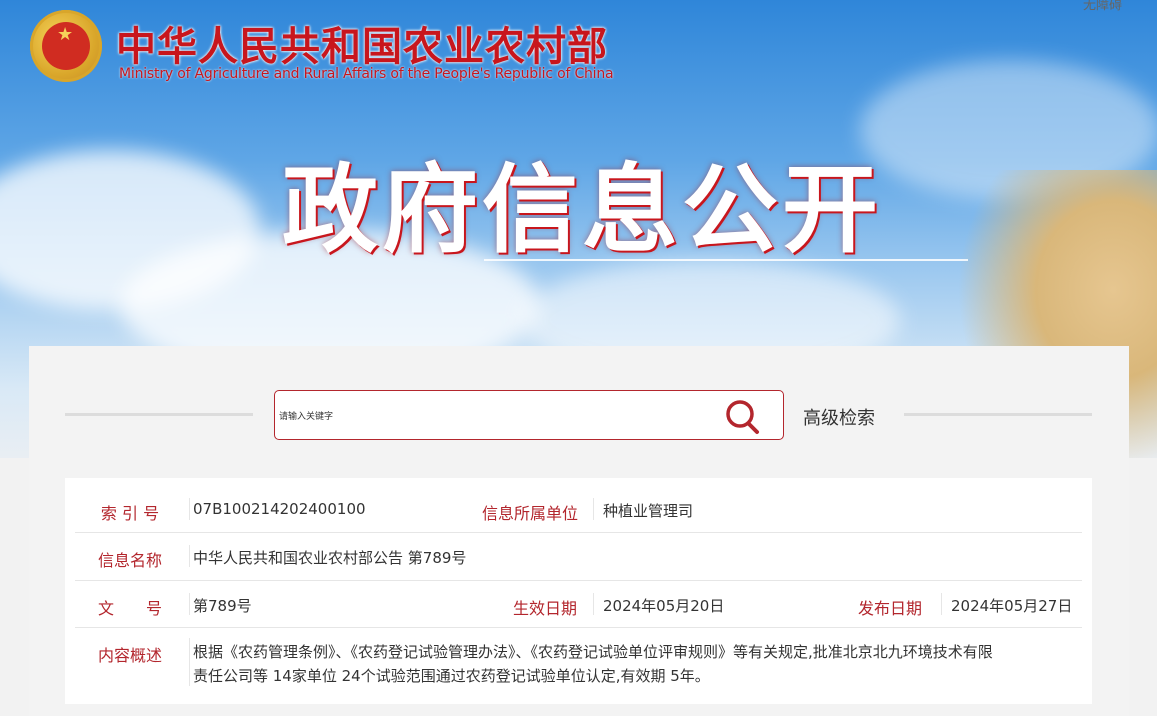  What do you see at coordinates (648, 511) in the screenshot?
I see `unit-value: 种植业管理司` at bounding box center [648, 511].